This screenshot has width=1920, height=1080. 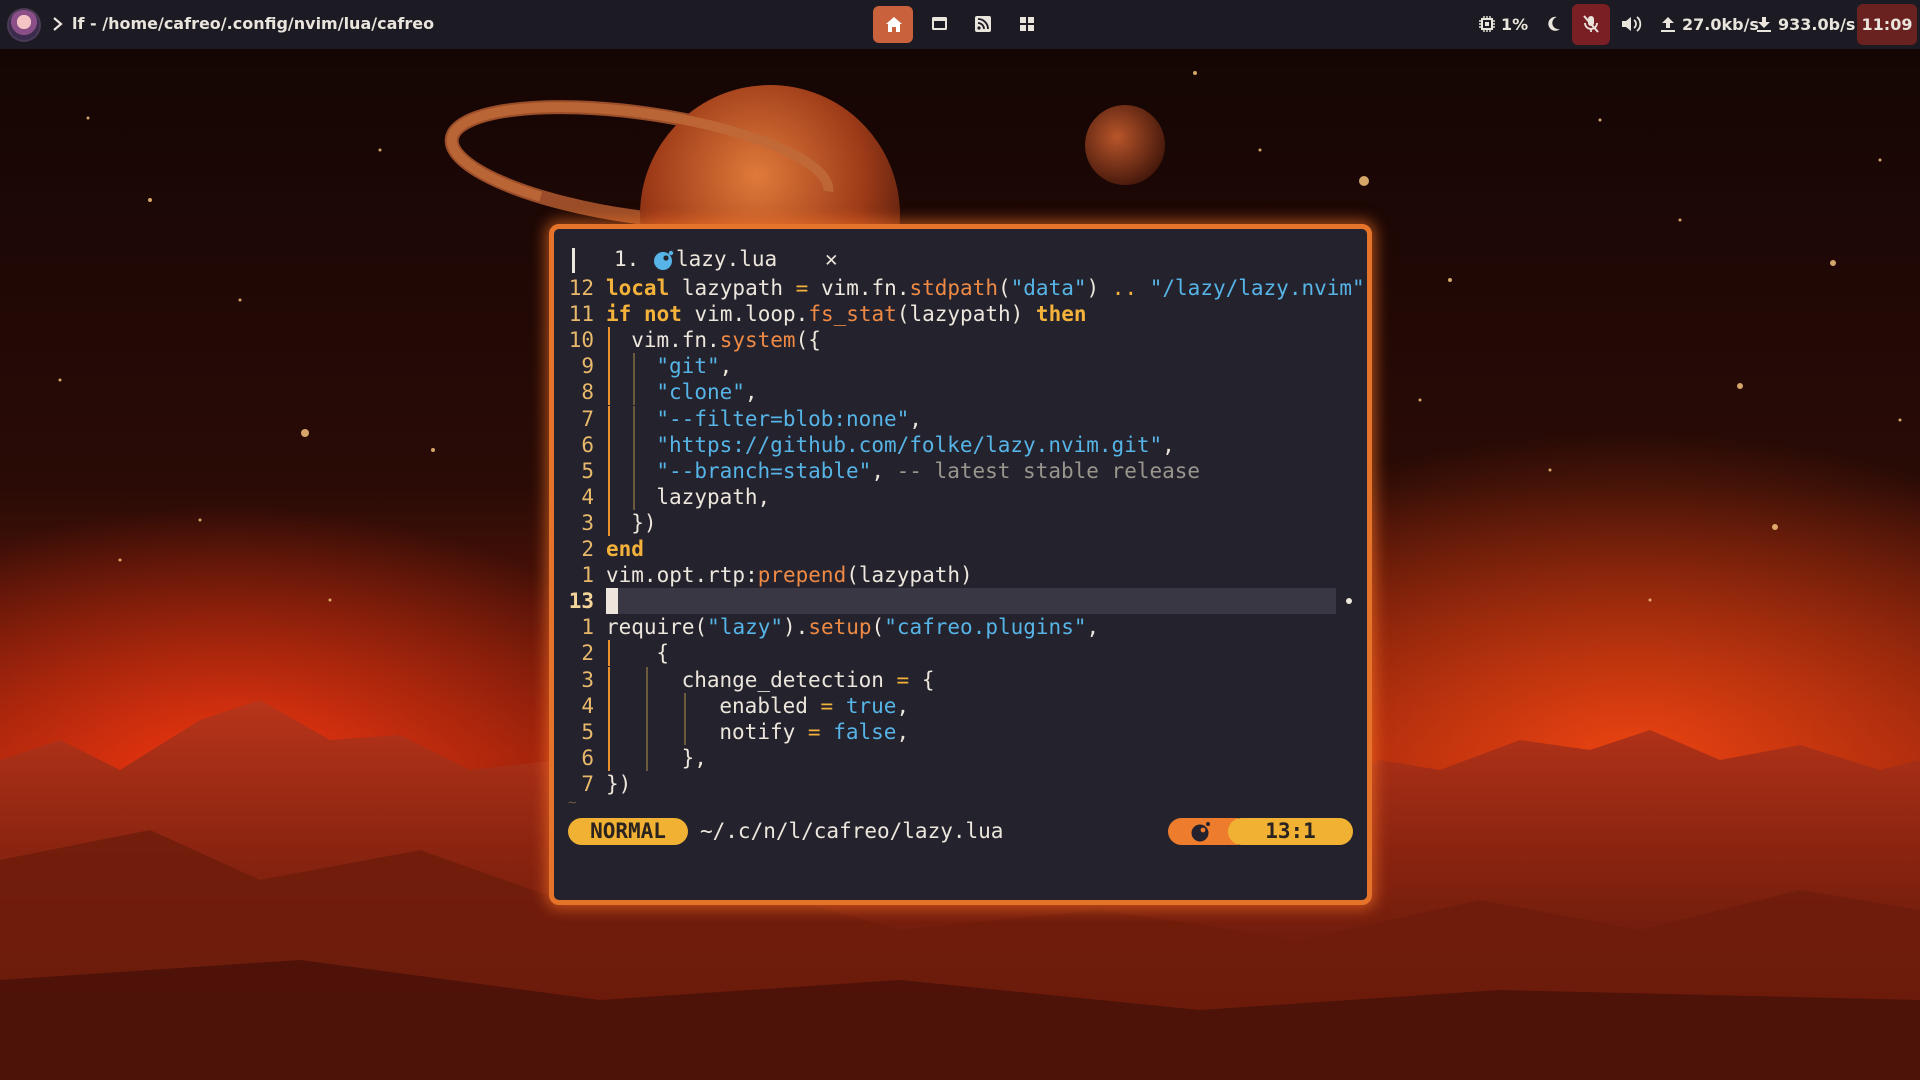 What do you see at coordinates (909, 575) in the screenshot?
I see `code-token: (lazypath)` at bounding box center [909, 575].